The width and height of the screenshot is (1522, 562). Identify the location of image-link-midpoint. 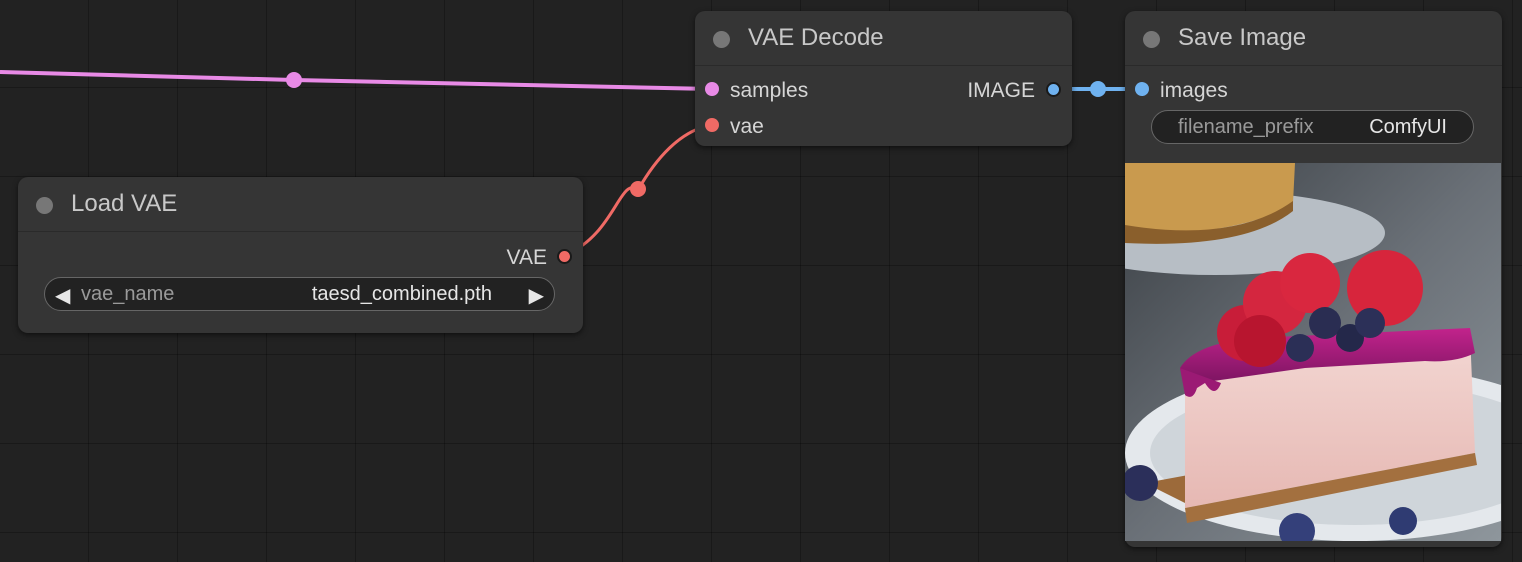
(1098, 89).